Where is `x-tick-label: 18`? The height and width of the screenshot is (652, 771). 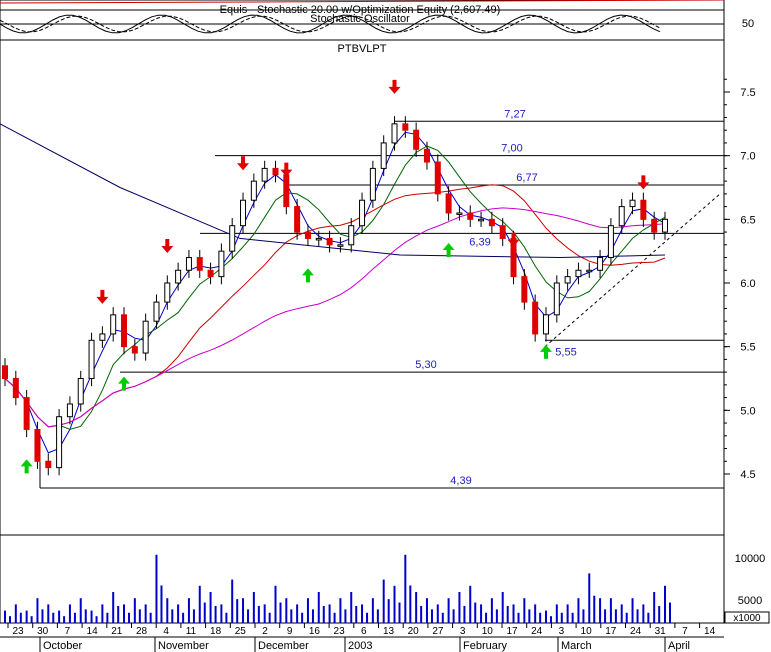
x-tick-label: 18 is located at coordinates (216, 631).